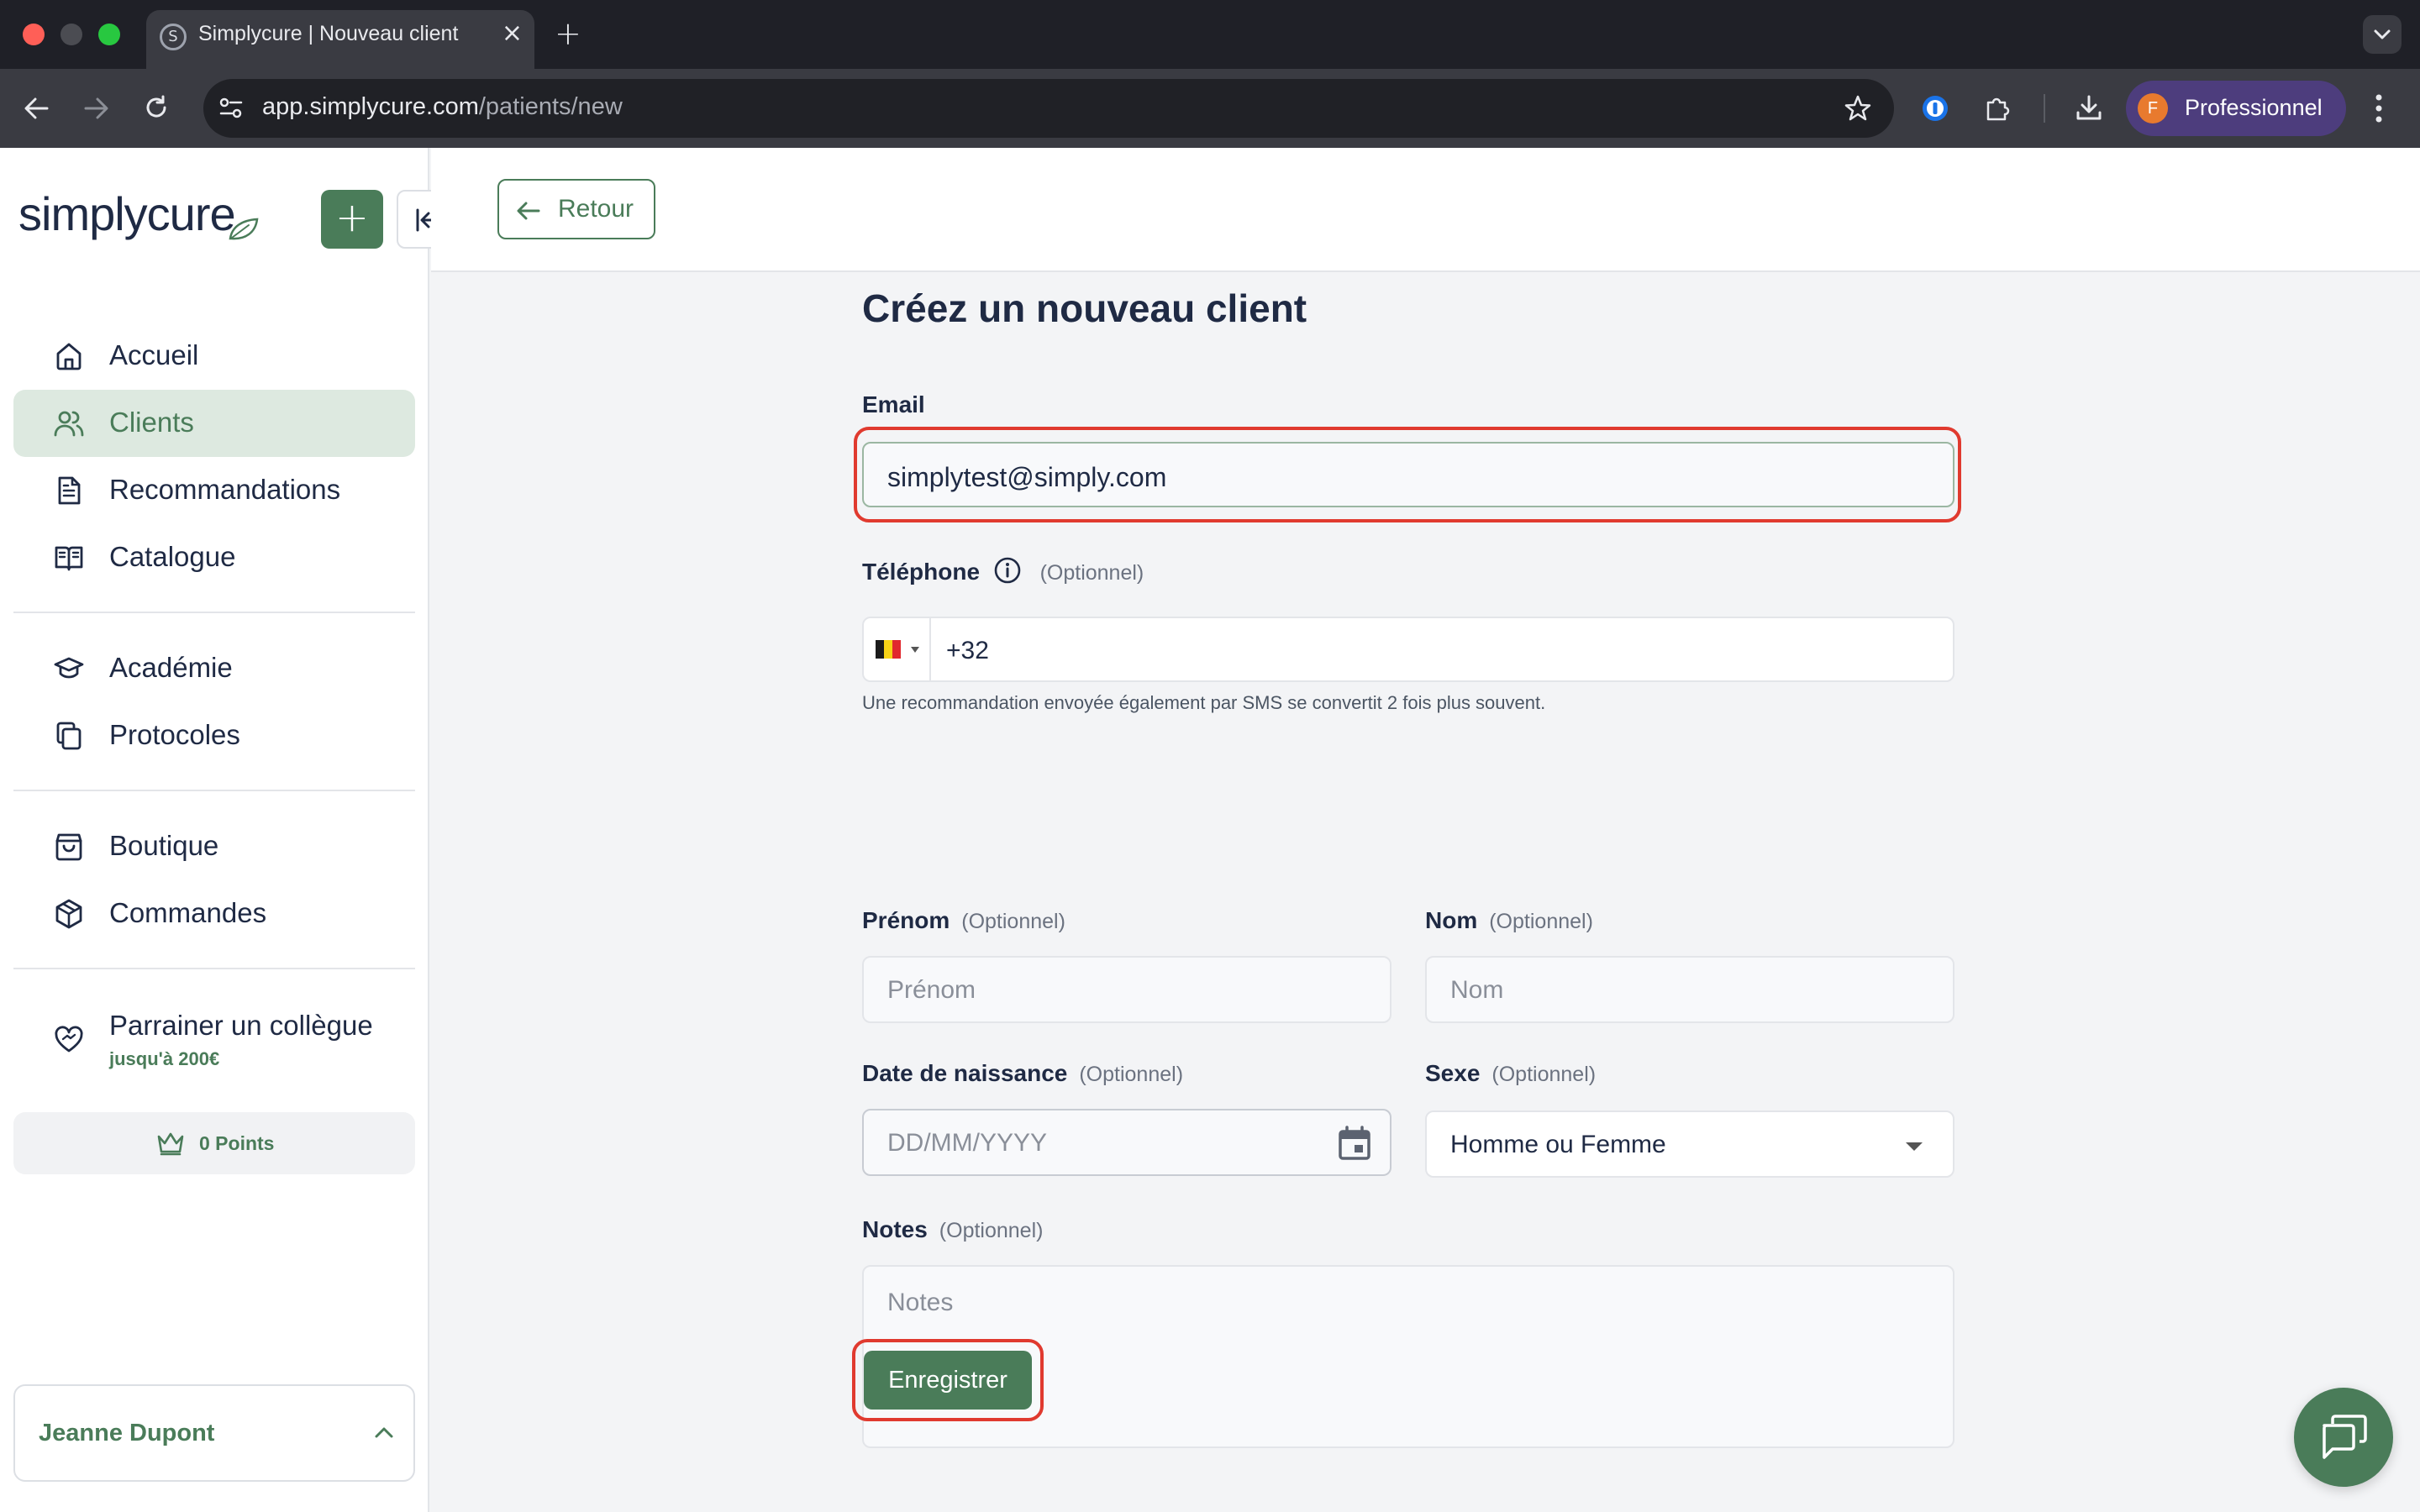 This screenshot has height=1512, width=2420. What do you see at coordinates (109, 34) in the screenshot?
I see `window-maximize-button` at bounding box center [109, 34].